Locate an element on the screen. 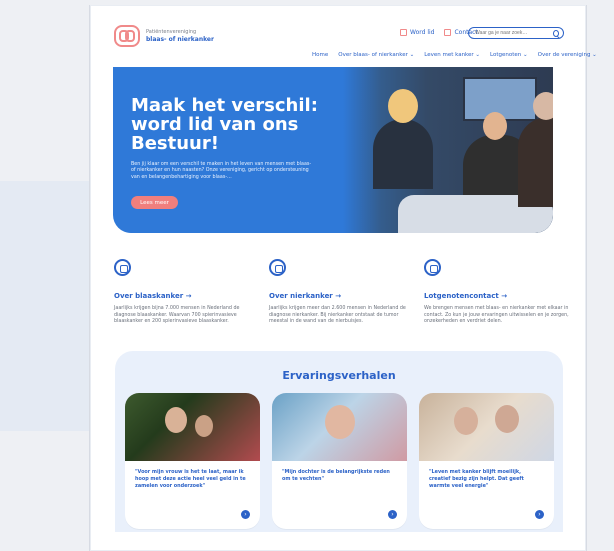 This screenshot has width=614, height=551. logo-mark-icon is located at coordinates (127, 36).